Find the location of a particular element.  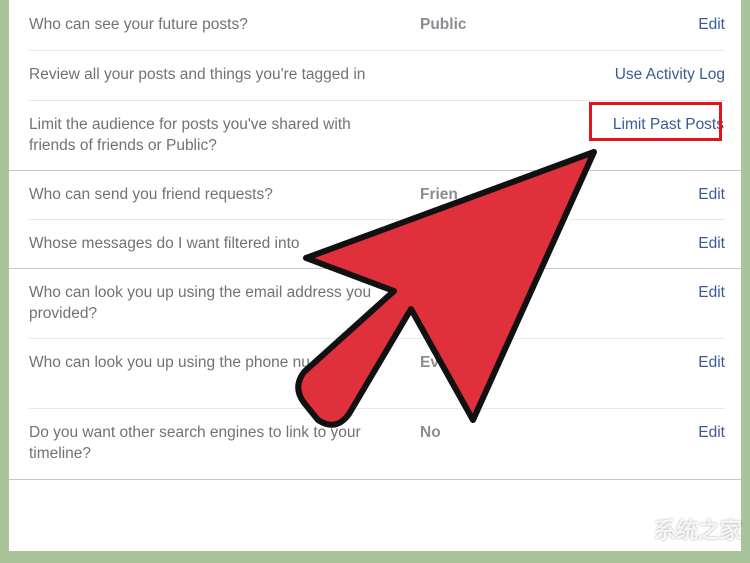

watermark-logo: 系统之家 is located at coordinates (697, 531).